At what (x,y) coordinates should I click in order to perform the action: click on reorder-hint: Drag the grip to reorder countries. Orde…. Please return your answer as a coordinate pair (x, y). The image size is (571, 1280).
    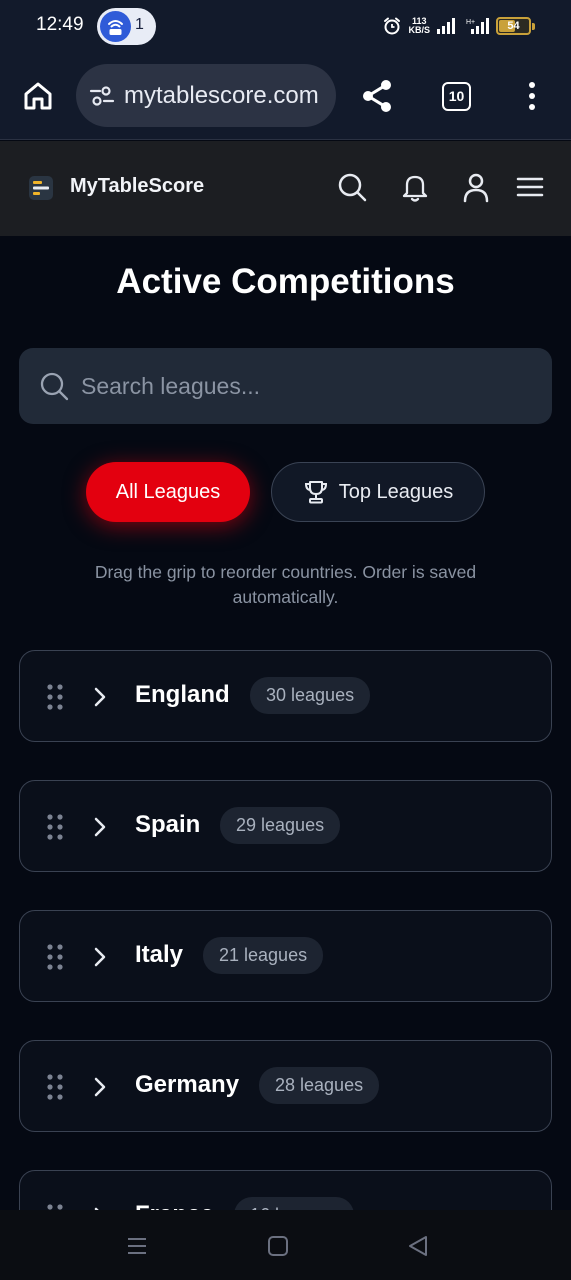
    Looking at the image, I should click on (285, 584).